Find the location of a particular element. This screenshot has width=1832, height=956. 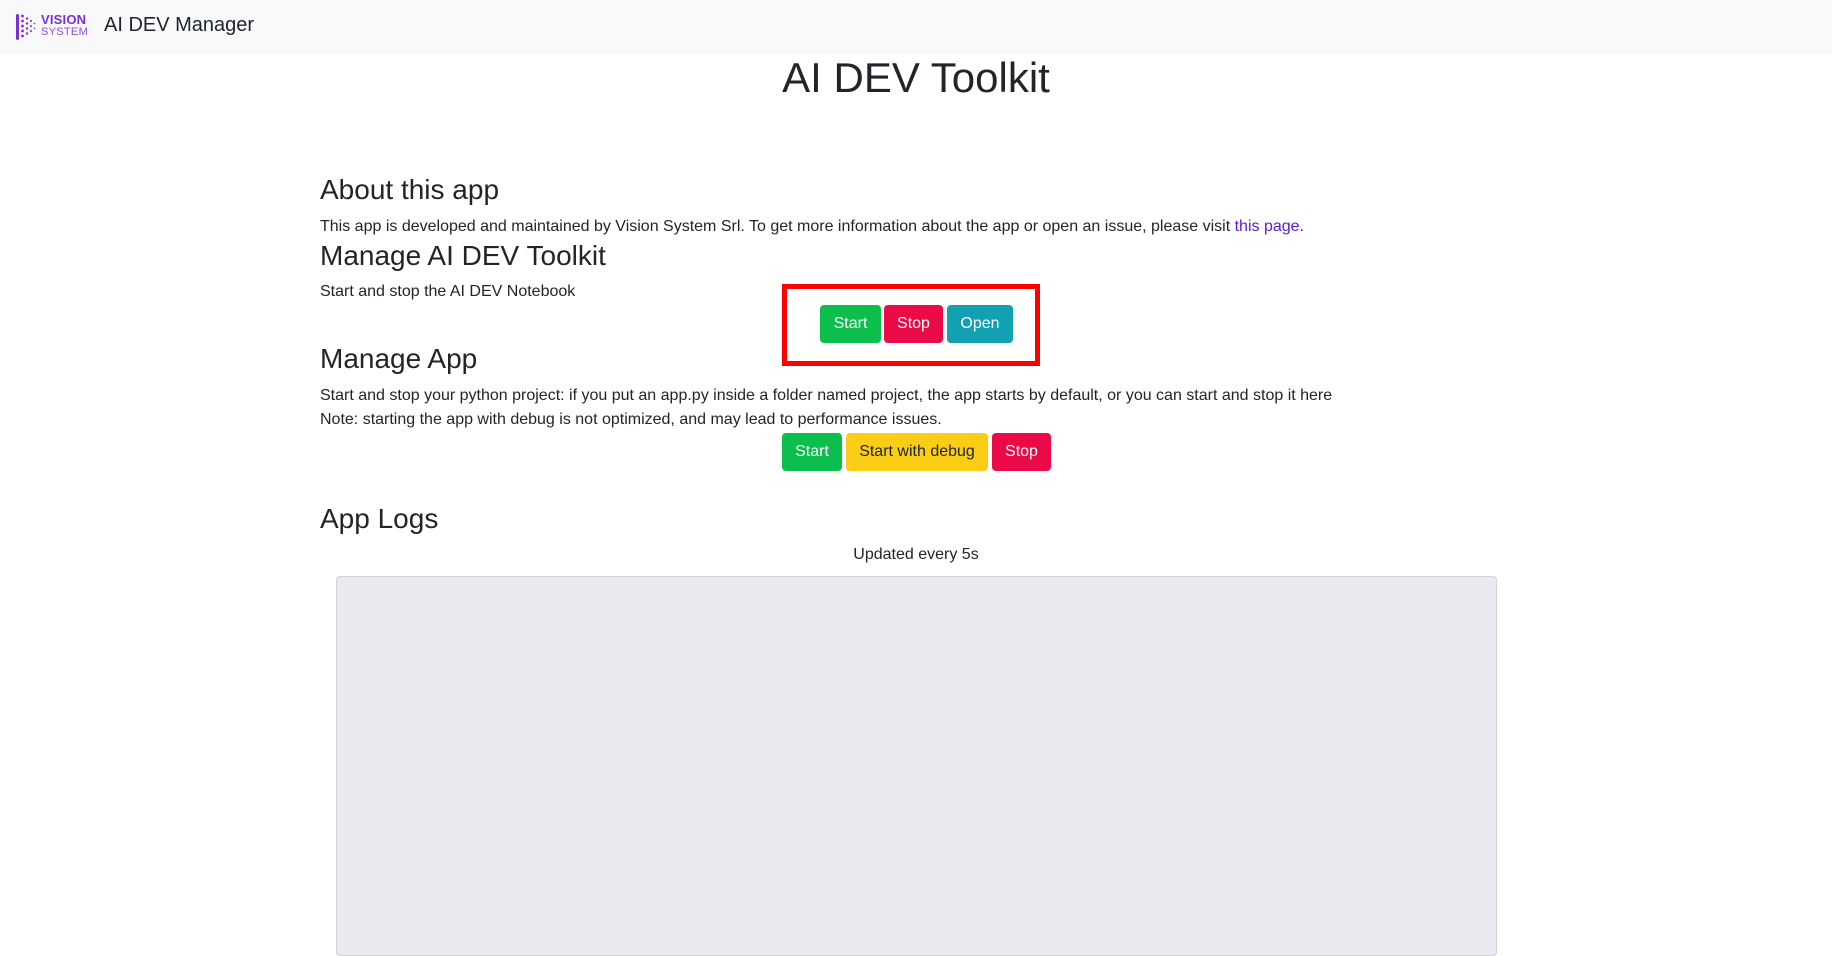

logo-text-system: SYSTEM is located at coordinates (65, 32).